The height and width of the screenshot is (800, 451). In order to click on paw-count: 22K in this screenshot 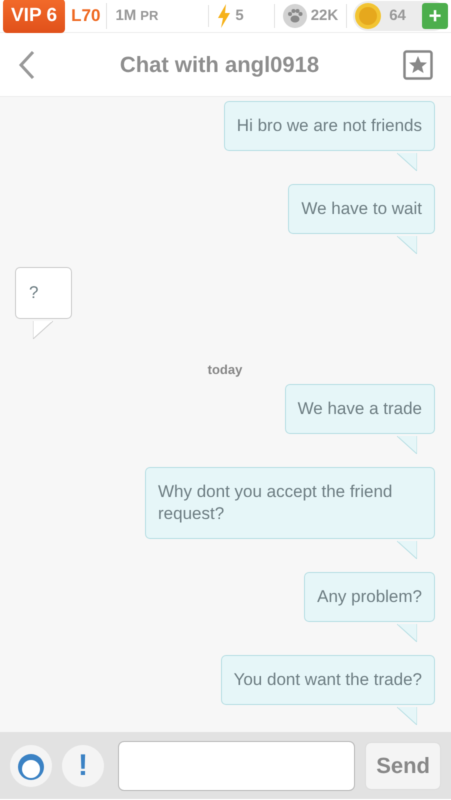, I will do `click(324, 16)`.